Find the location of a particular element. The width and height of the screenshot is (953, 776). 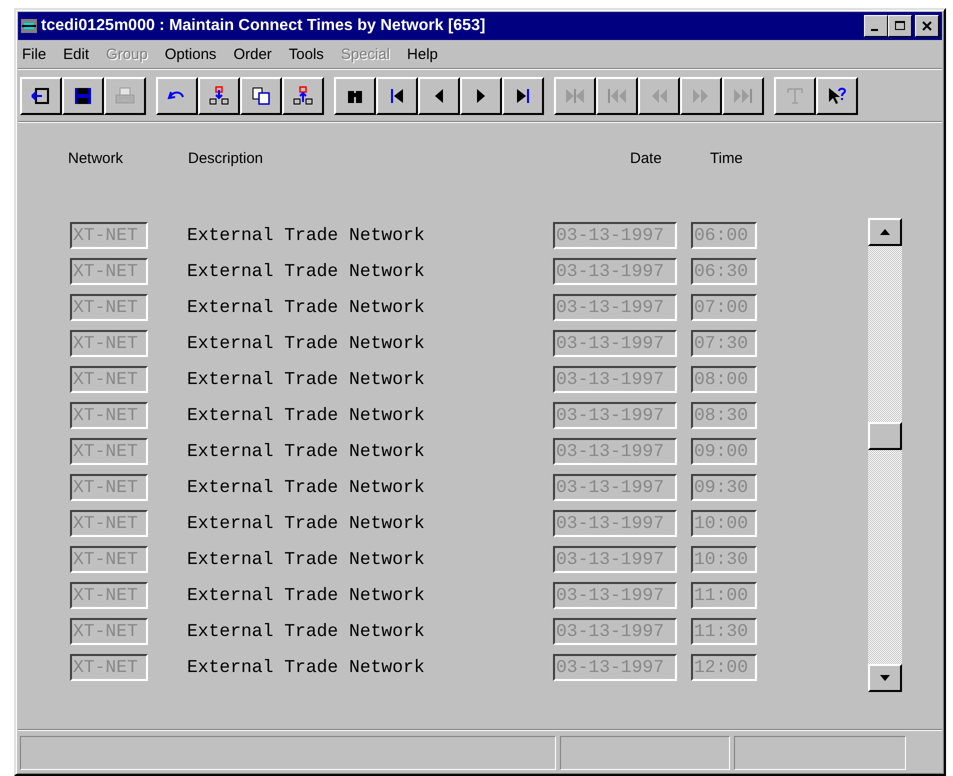

close-icon is located at coordinates (927, 26).